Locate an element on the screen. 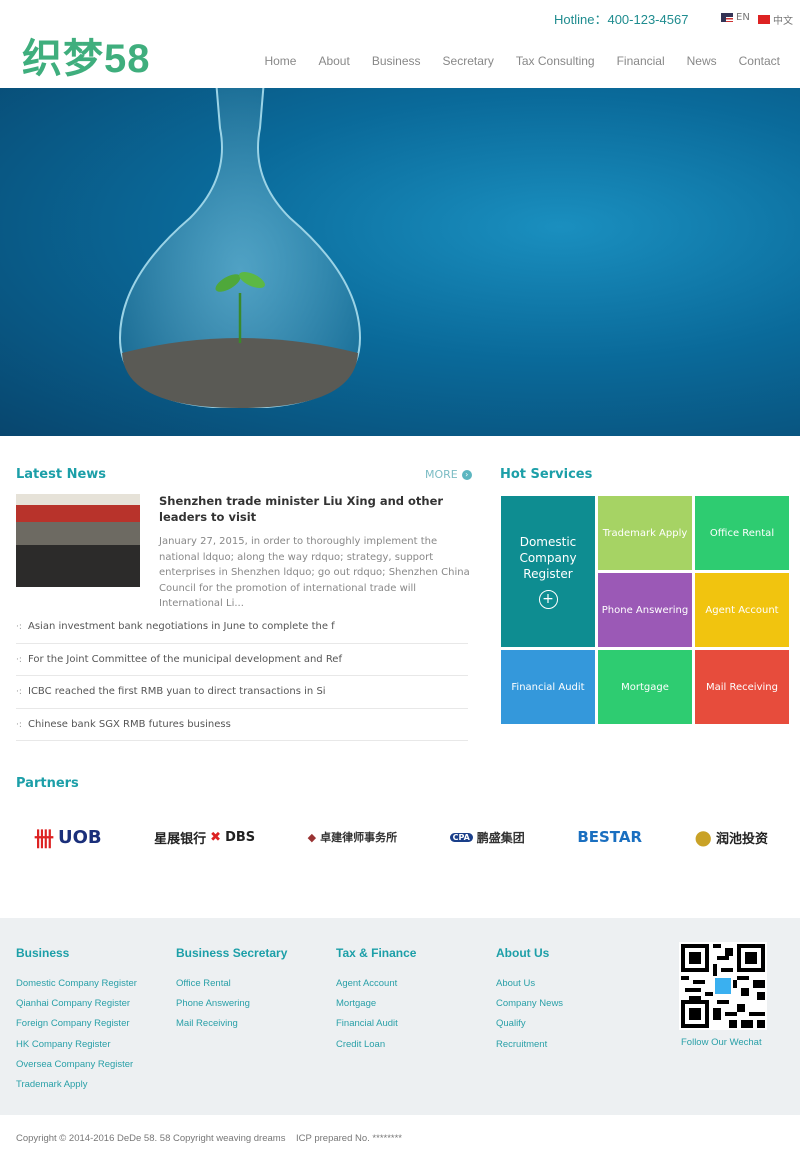  logo: 织梦58 is located at coordinates (86, 55).